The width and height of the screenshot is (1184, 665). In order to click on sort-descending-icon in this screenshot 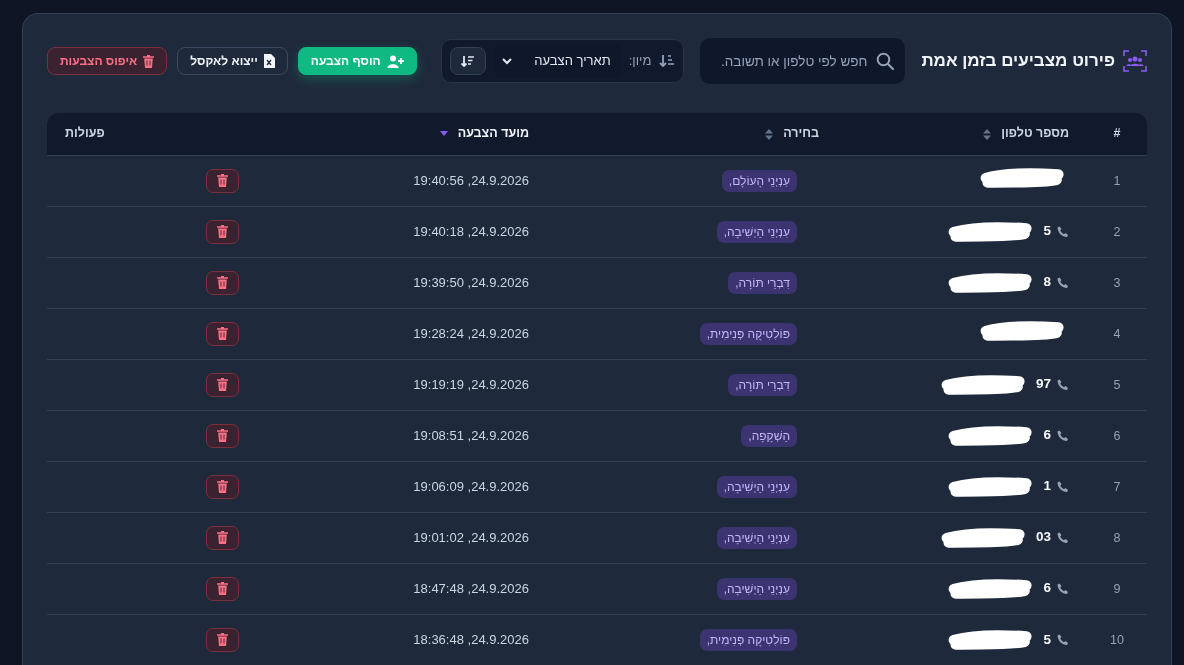, I will do `click(468, 61)`.